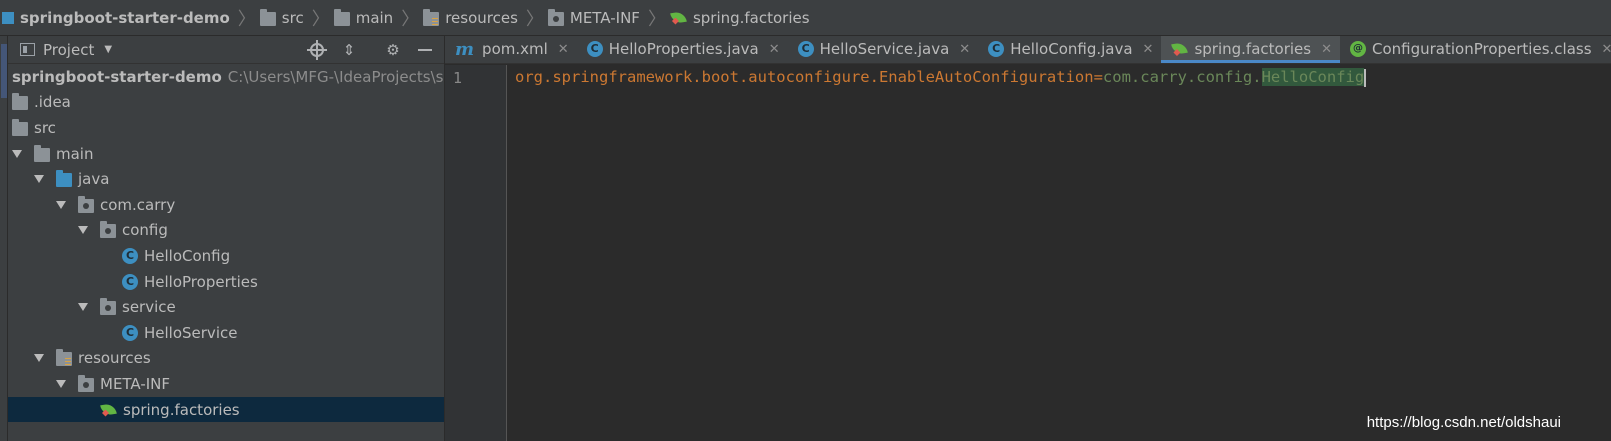 The width and height of the screenshot is (1611, 441). I want to click on tree-item-src: src, so click(226, 128).